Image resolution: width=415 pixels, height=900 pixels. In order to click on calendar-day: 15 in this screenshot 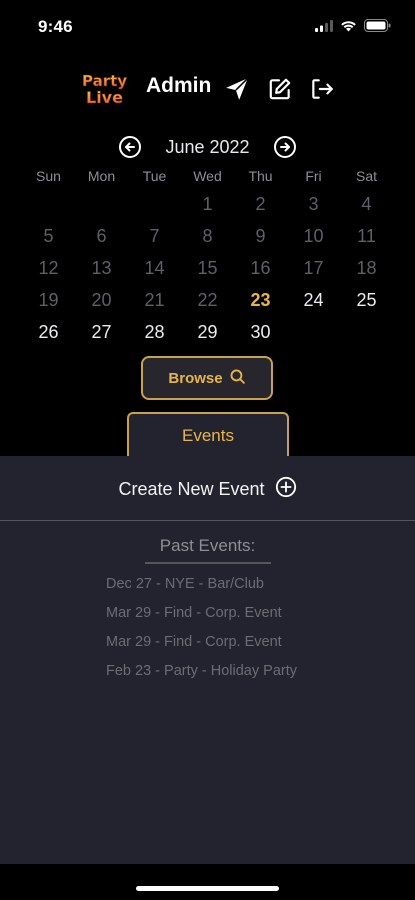, I will do `click(207, 268)`.